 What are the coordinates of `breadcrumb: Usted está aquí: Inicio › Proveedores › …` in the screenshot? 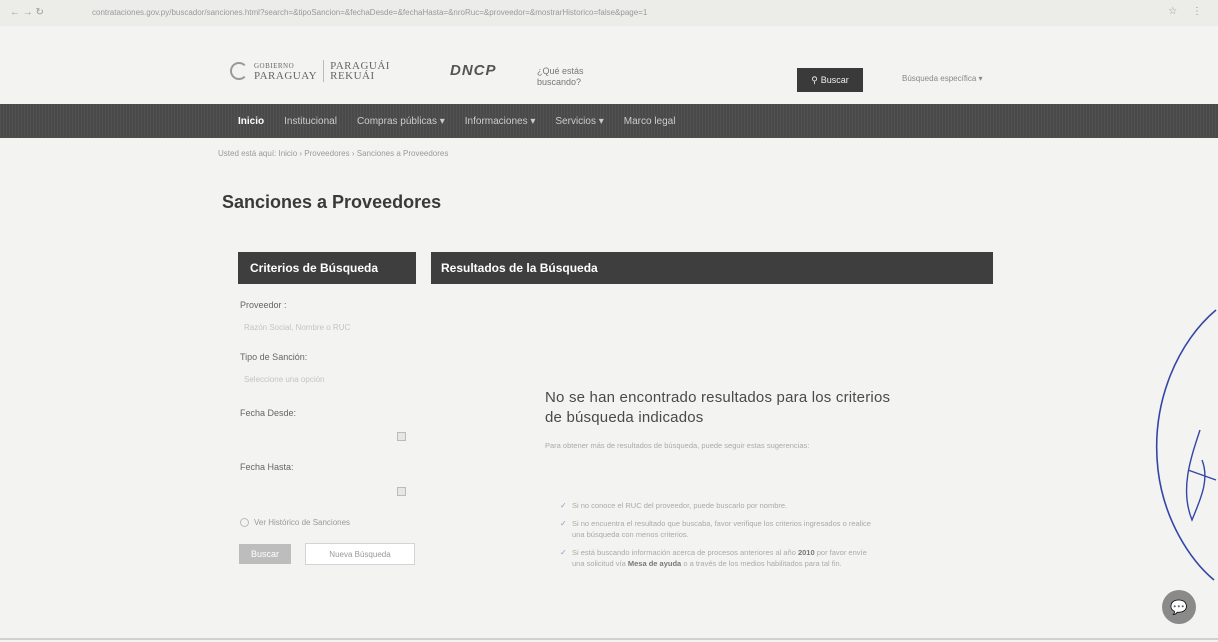 It's located at (333, 153).